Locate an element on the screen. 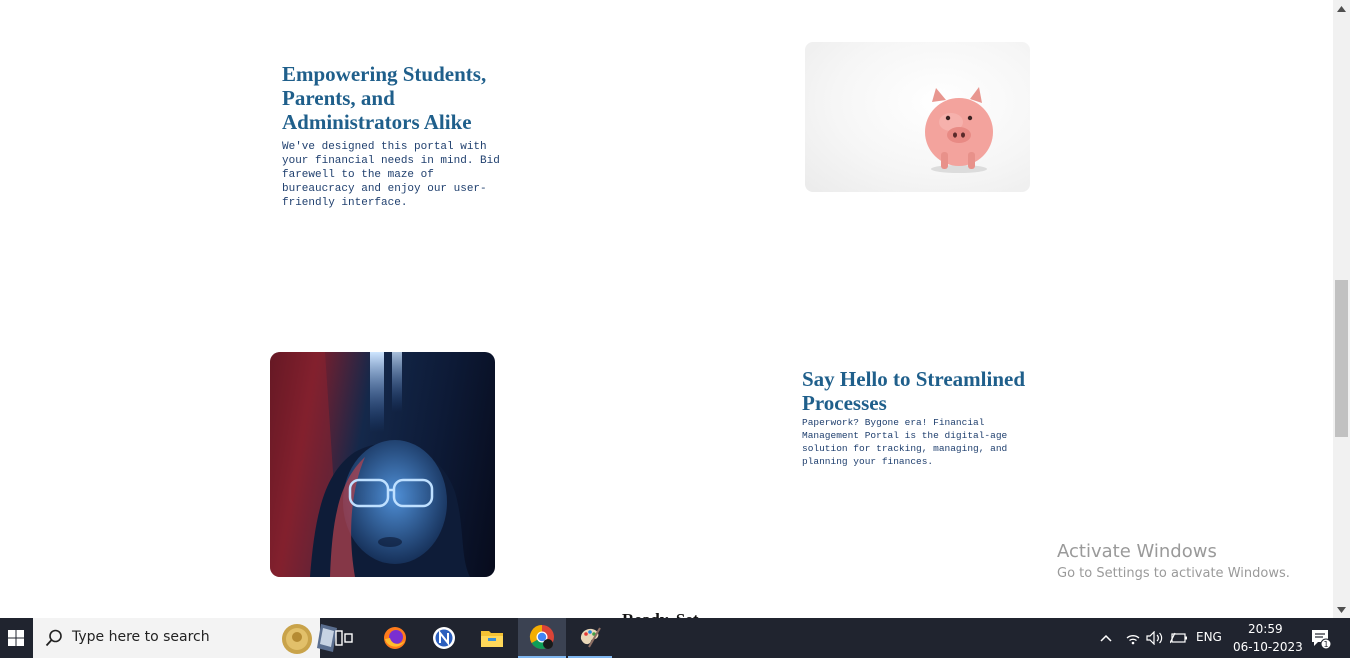 Image resolution: width=1350 pixels, height=658 pixels. chevron-up-icon is located at coordinates (1106, 638).